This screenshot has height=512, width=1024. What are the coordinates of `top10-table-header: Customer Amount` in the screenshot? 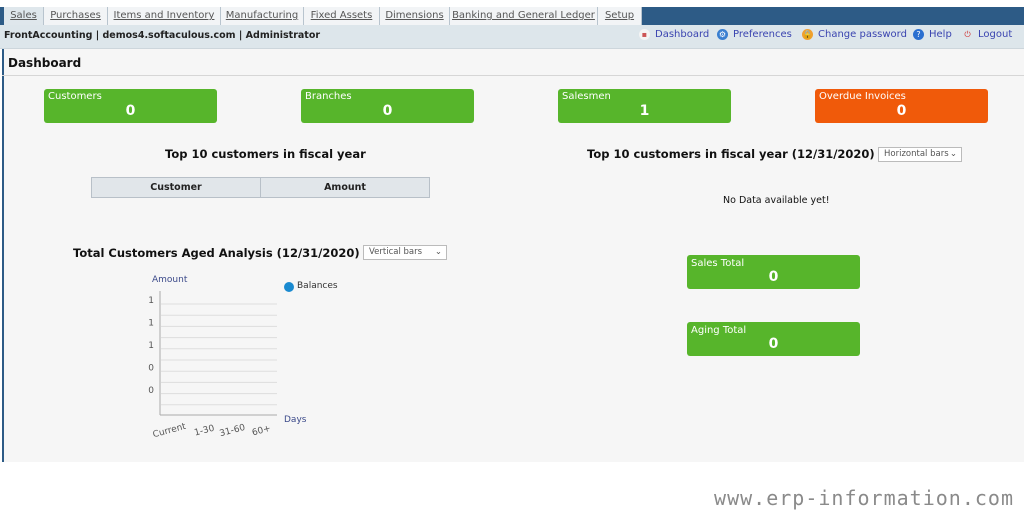 It's located at (260, 187).